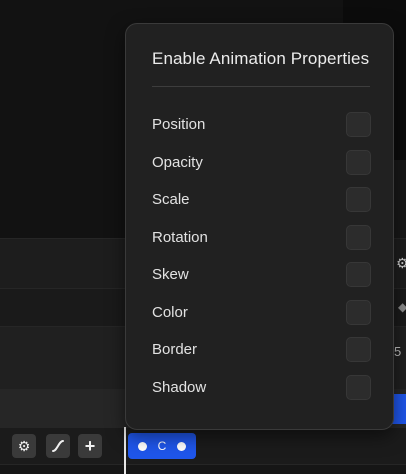 The height and width of the screenshot is (474, 406). Describe the element at coordinates (180, 237) in the screenshot. I see `property-label: Rotation` at that location.